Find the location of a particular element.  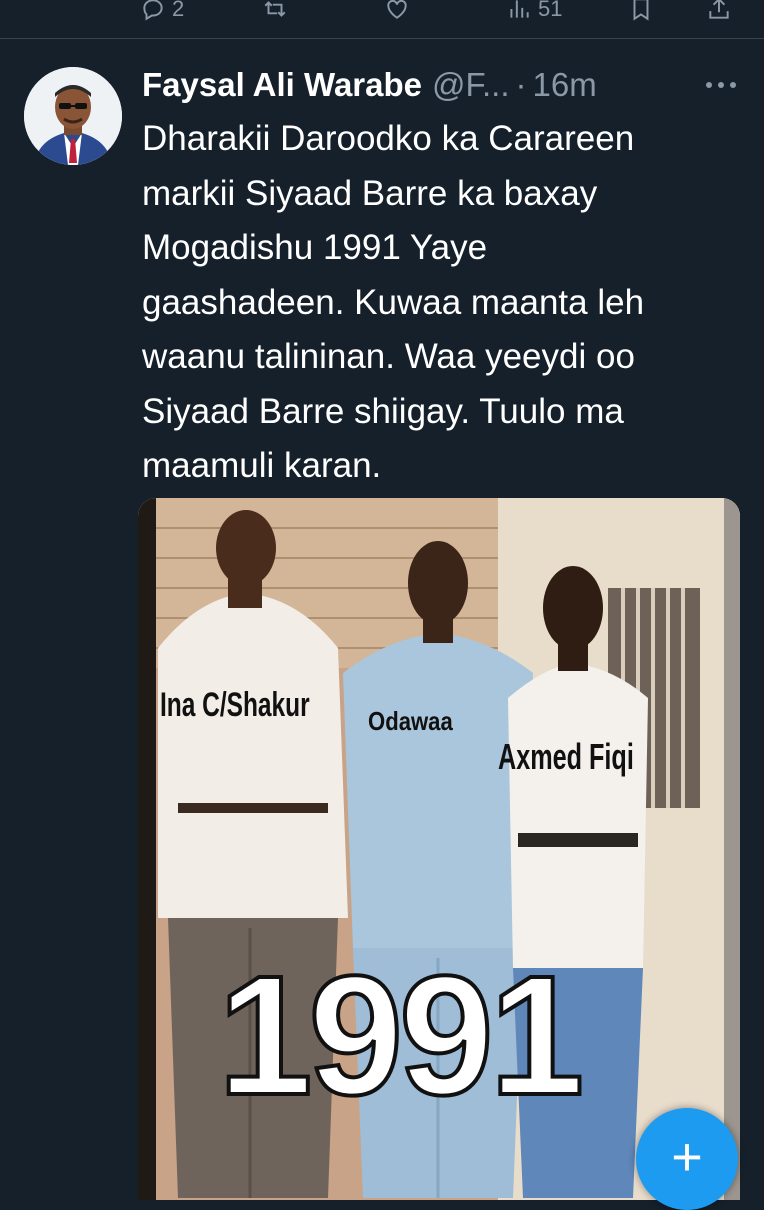

heart-icon is located at coordinates (397, 9).